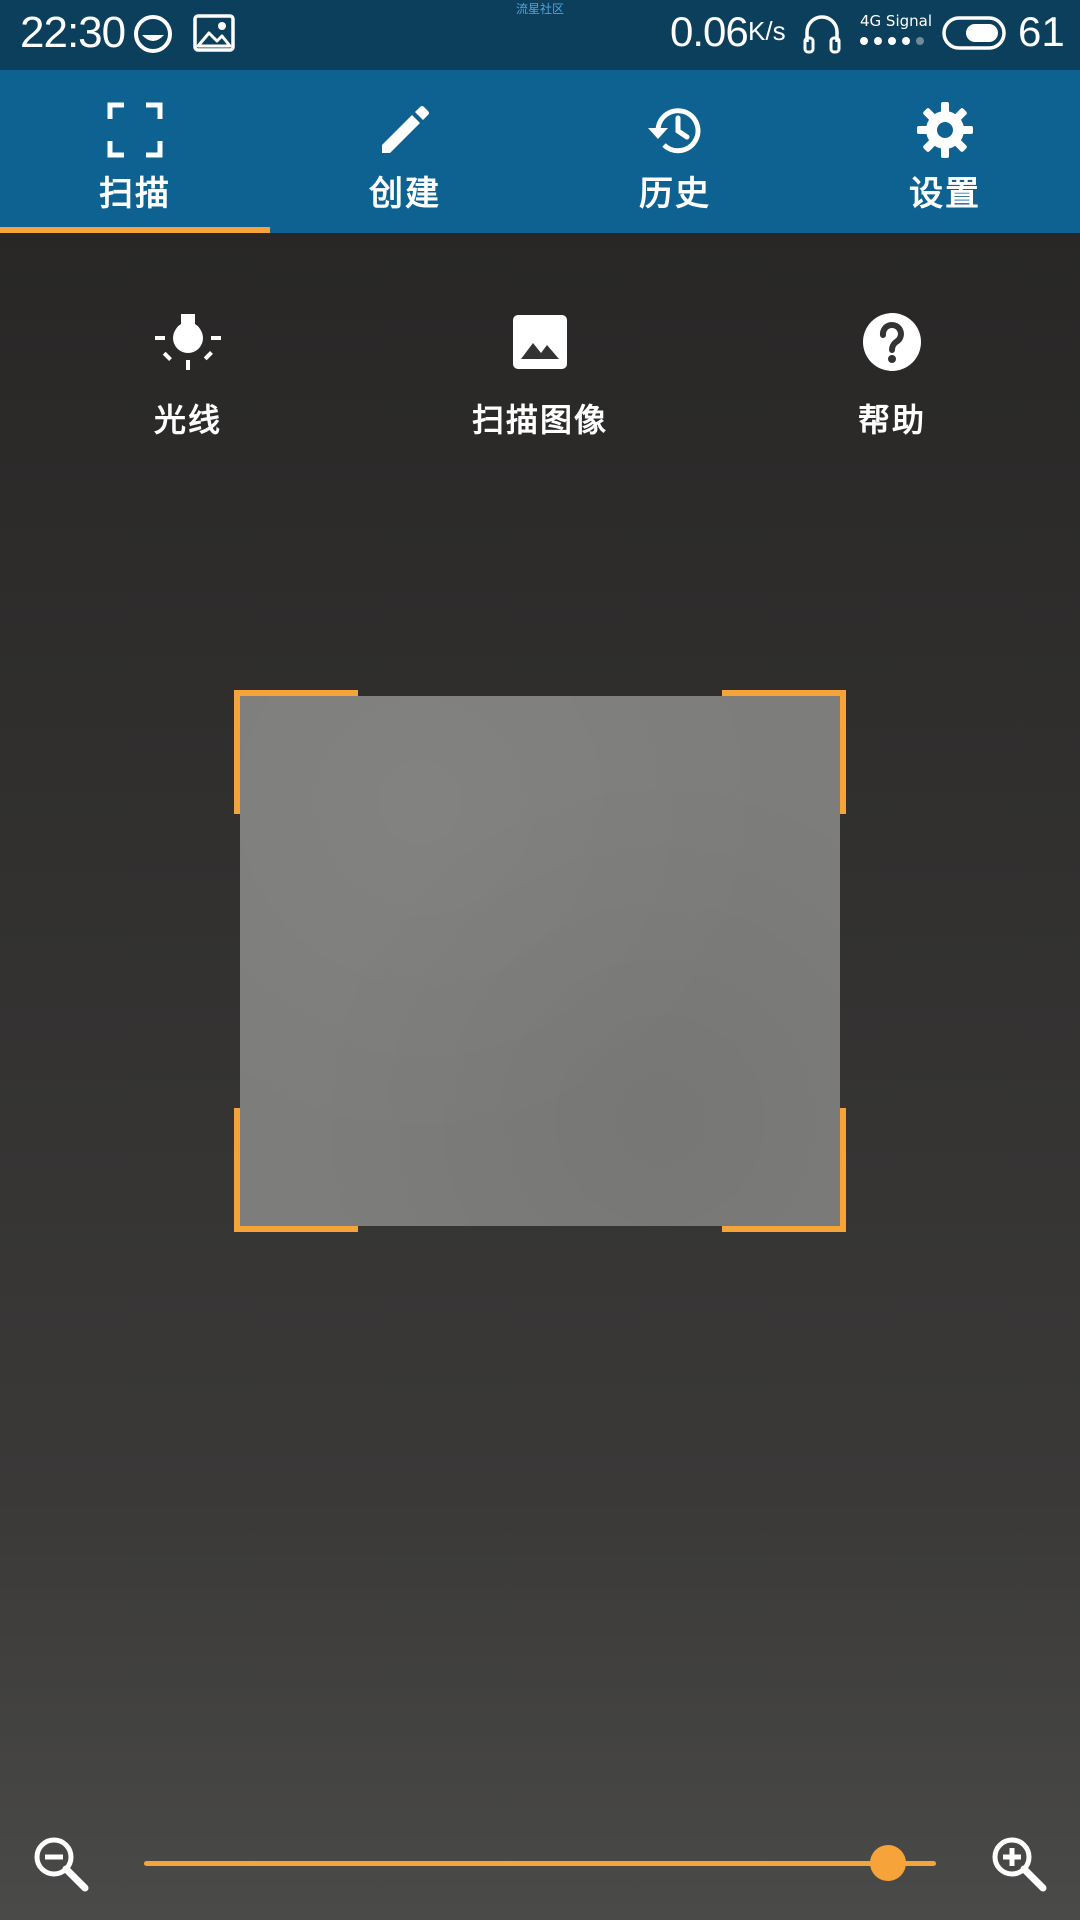 The height and width of the screenshot is (1920, 1080). I want to click on flashlight-button: 光线, so click(188, 374).